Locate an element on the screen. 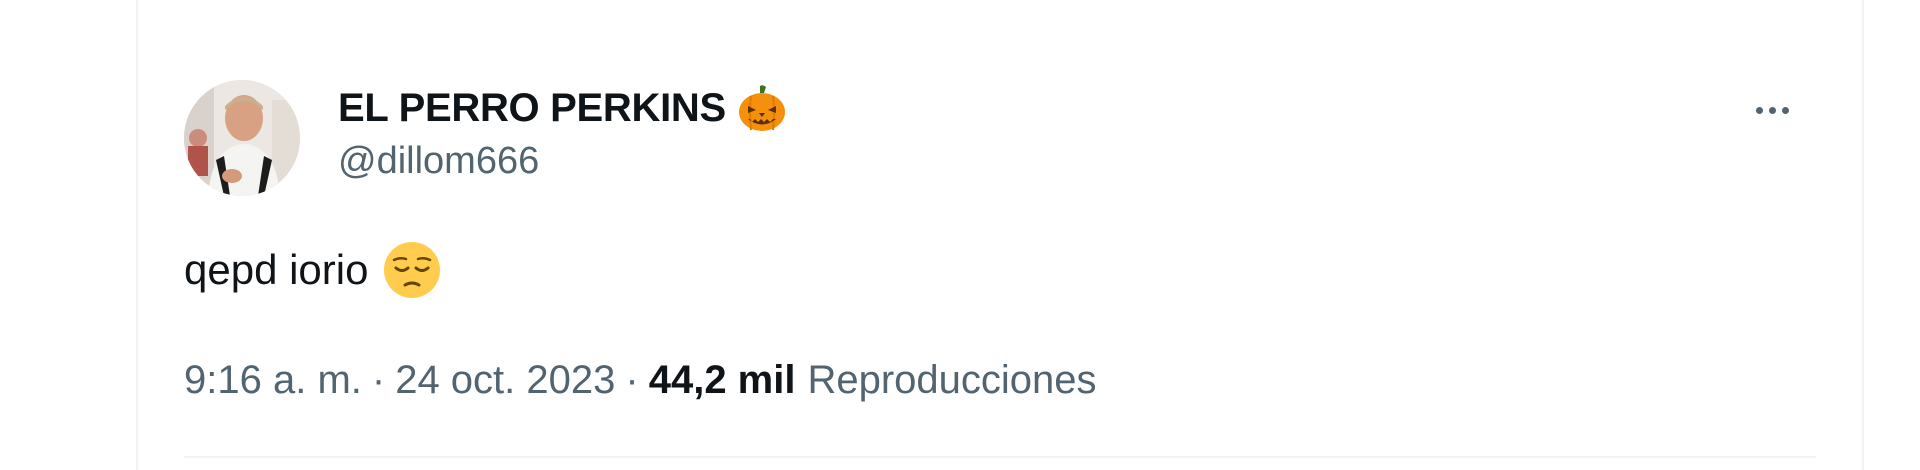 The image size is (1920, 470). avatar is located at coordinates (242, 138).